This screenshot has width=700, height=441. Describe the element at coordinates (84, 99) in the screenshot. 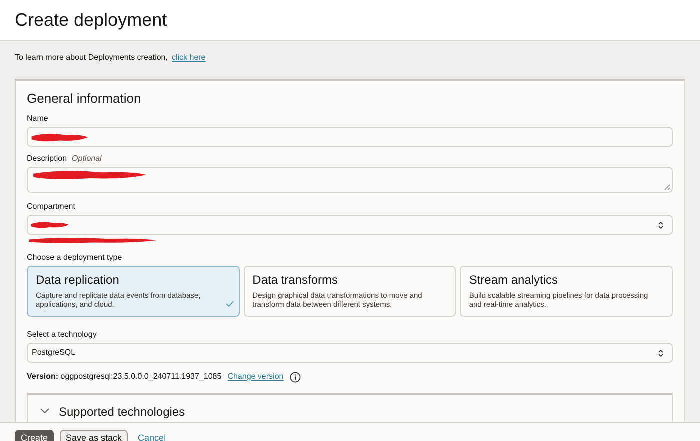

I see `section-title: General information` at that location.